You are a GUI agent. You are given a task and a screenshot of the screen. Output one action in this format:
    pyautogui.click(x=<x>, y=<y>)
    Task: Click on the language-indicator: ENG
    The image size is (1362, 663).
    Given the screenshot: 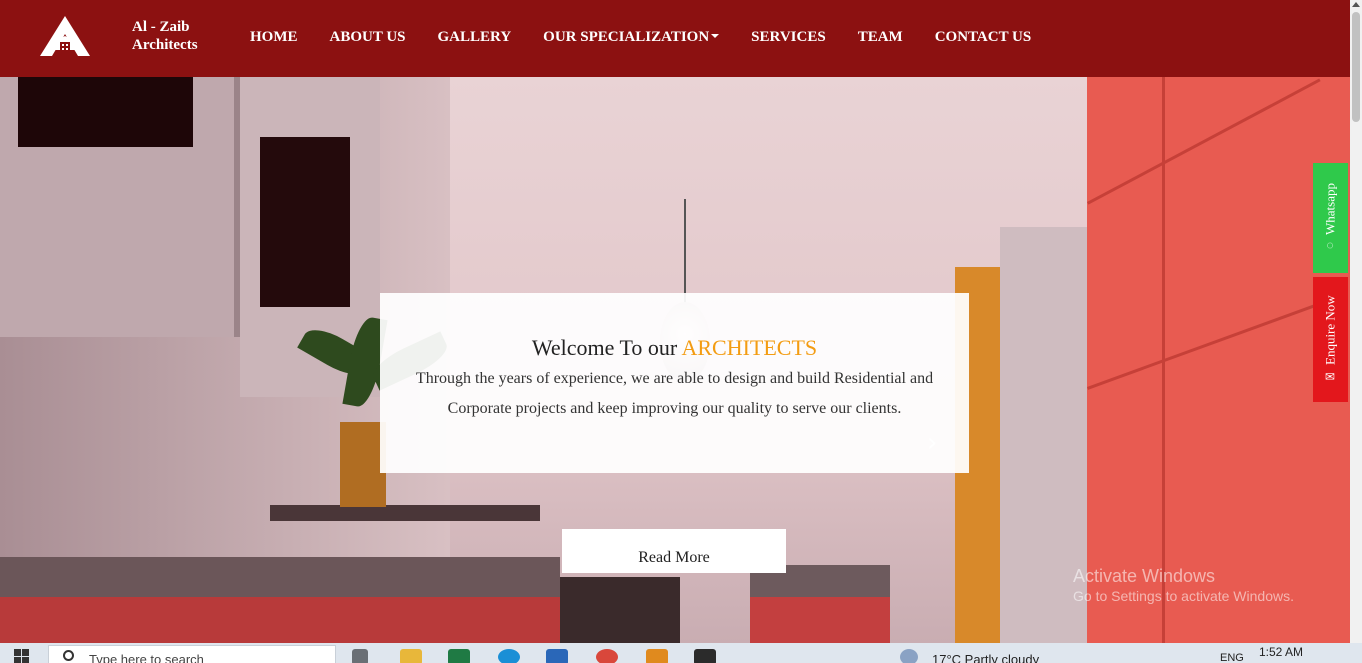 What is the action you would take?
    pyautogui.click(x=1232, y=657)
    